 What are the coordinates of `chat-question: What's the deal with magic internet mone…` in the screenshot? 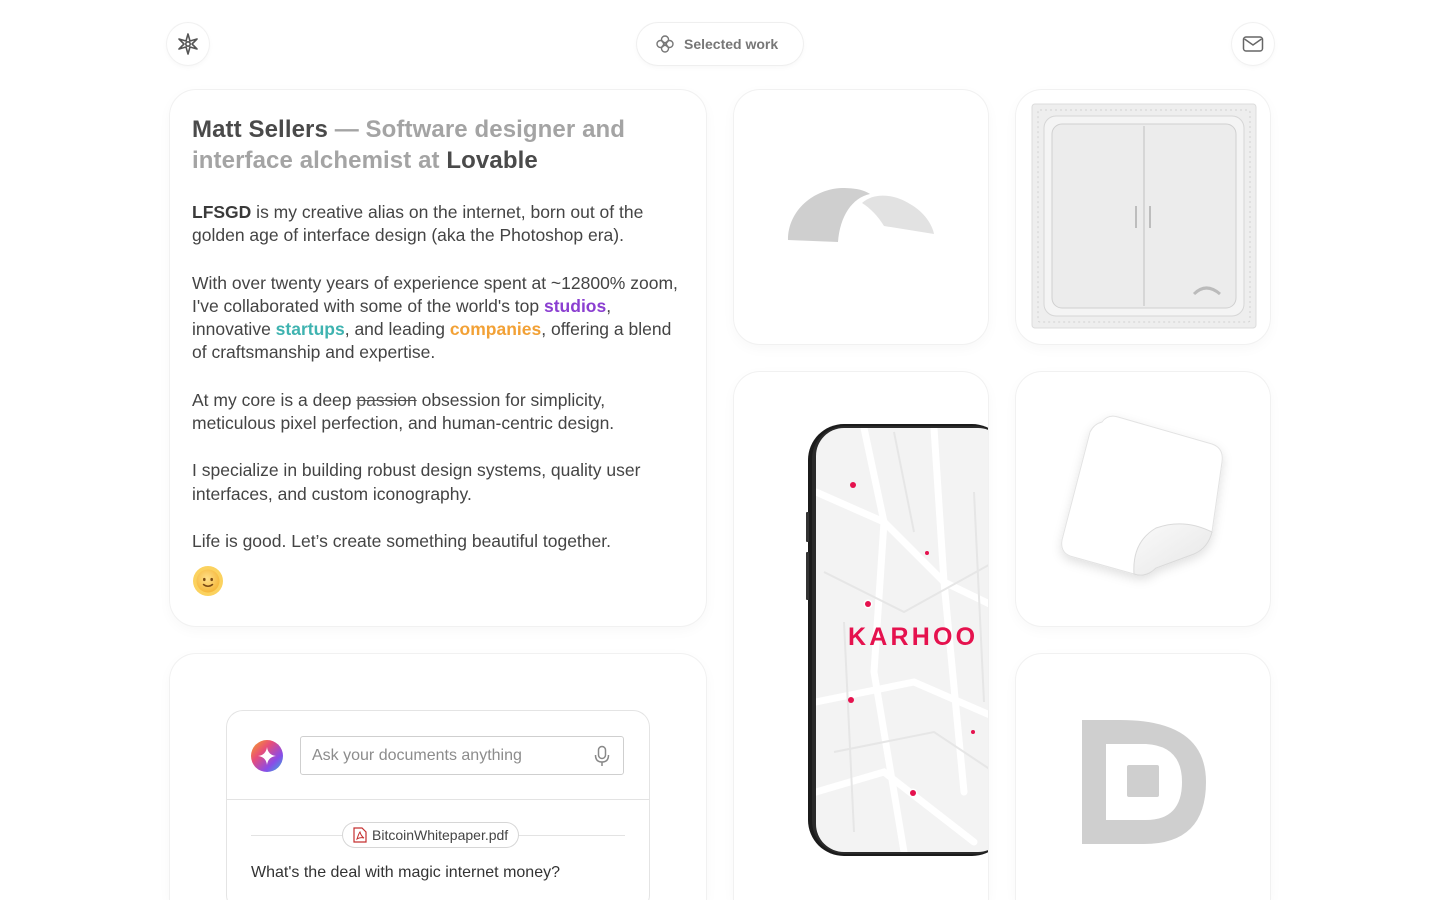 It's located at (405, 872).